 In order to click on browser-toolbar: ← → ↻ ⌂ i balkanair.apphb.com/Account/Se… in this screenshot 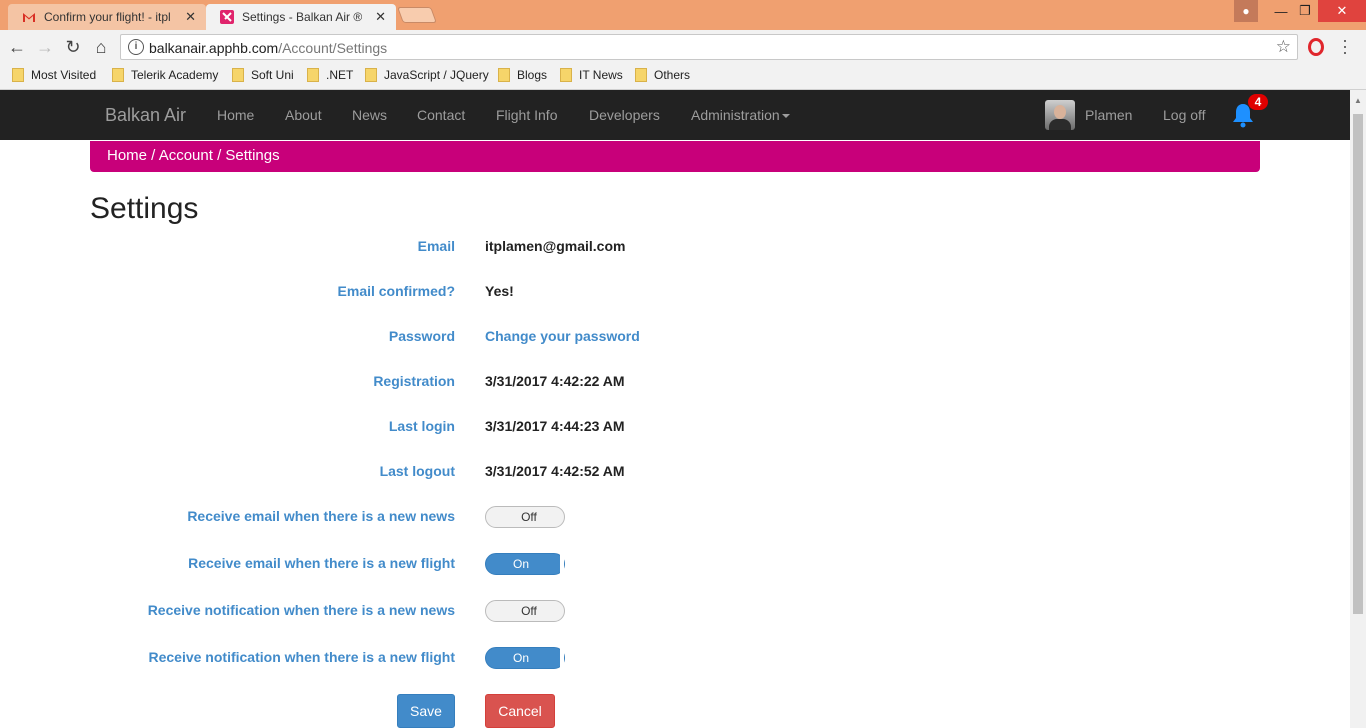, I will do `click(683, 47)`.